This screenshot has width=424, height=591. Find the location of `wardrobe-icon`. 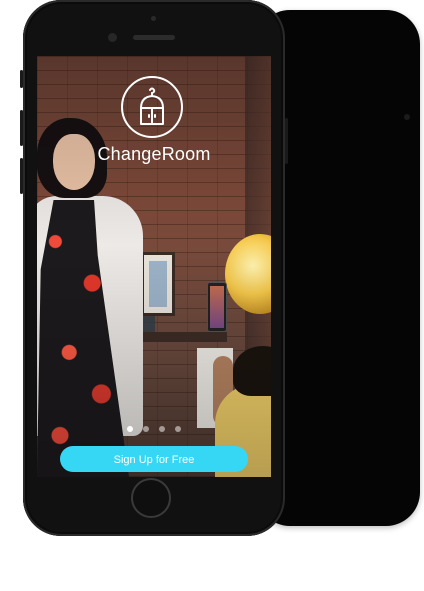

wardrobe-icon is located at coordinates (152, 106).